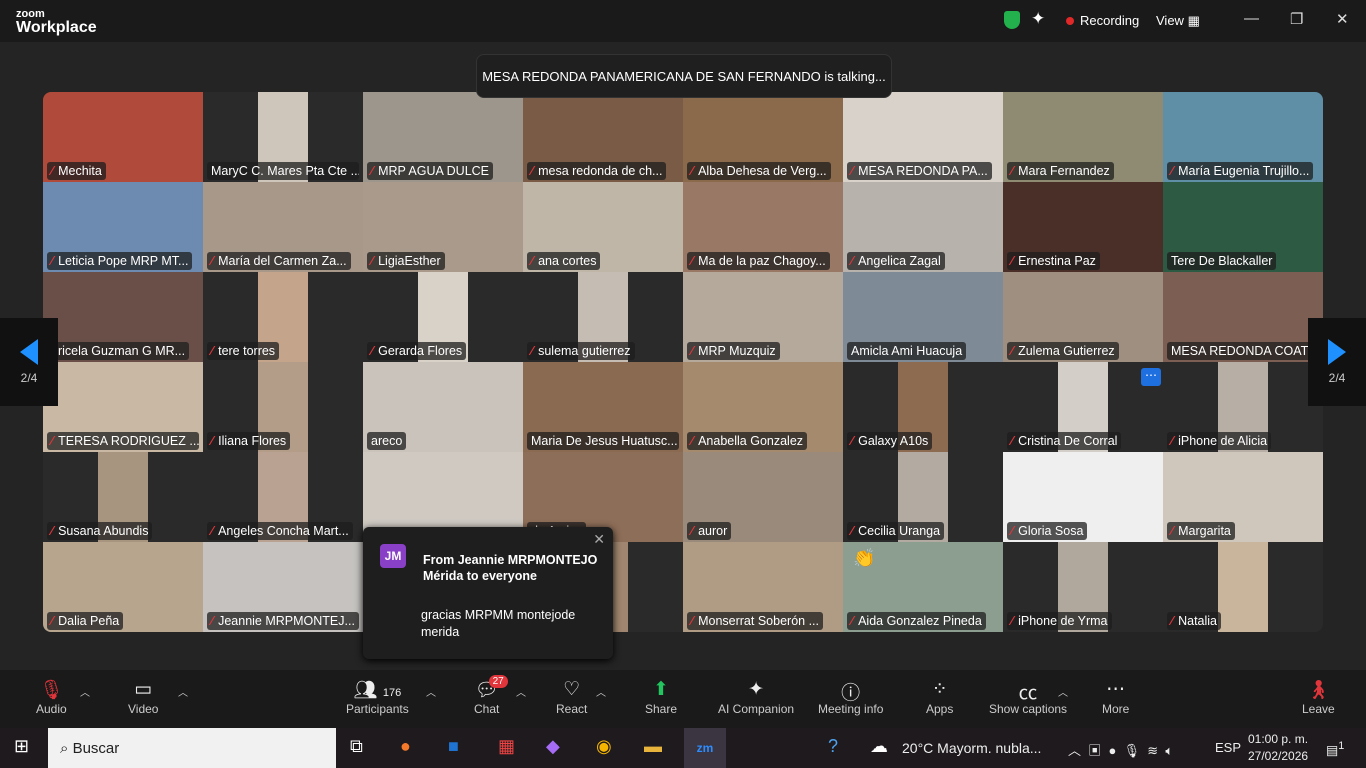  What do you see at coordinates (1120, 749) in the screenshot?
I see `tray-icons: ︿ ▣ ● 🎙︎ ≋ 🔈︎` at bounding box center [1120, 749].